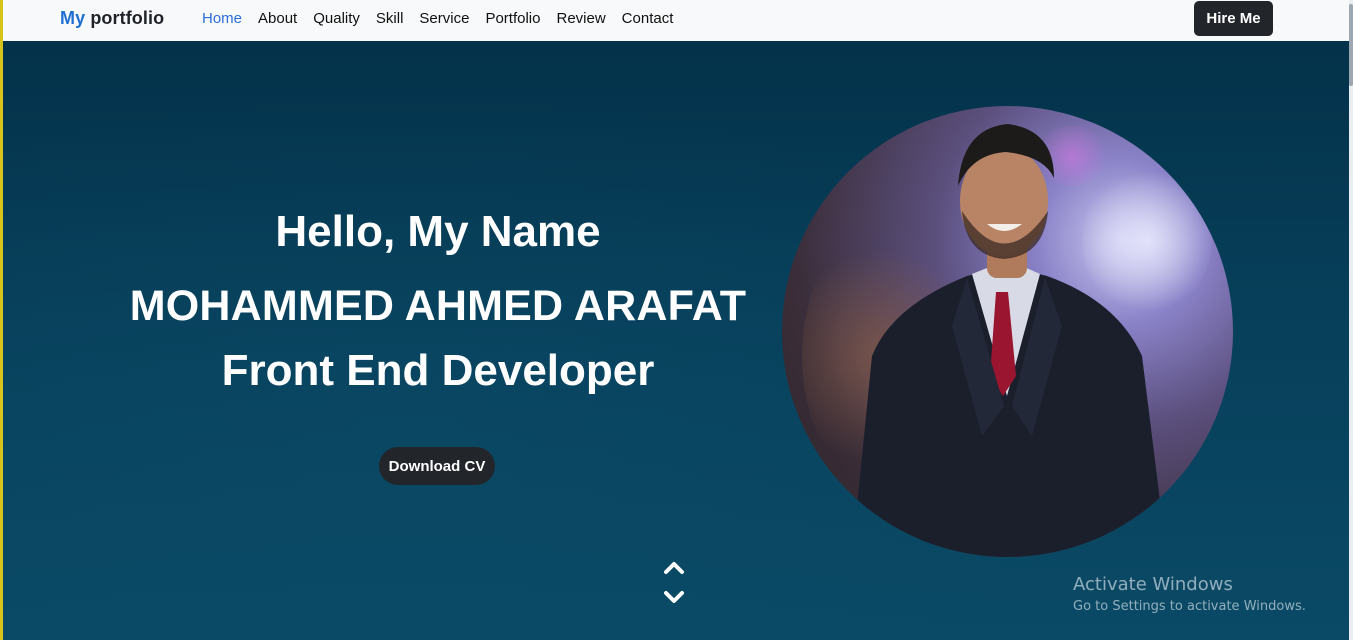  I want to click on hero-name: MOHAMMED AHMED ARAFAT, so click(438, 306).